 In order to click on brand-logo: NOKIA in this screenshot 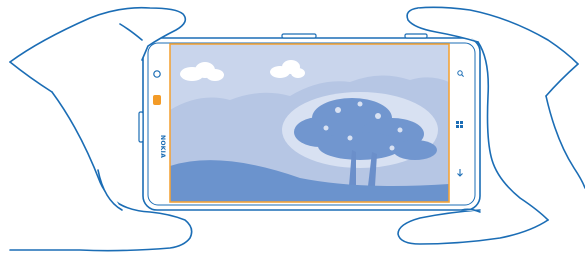, I will do `click(162, 146)`.